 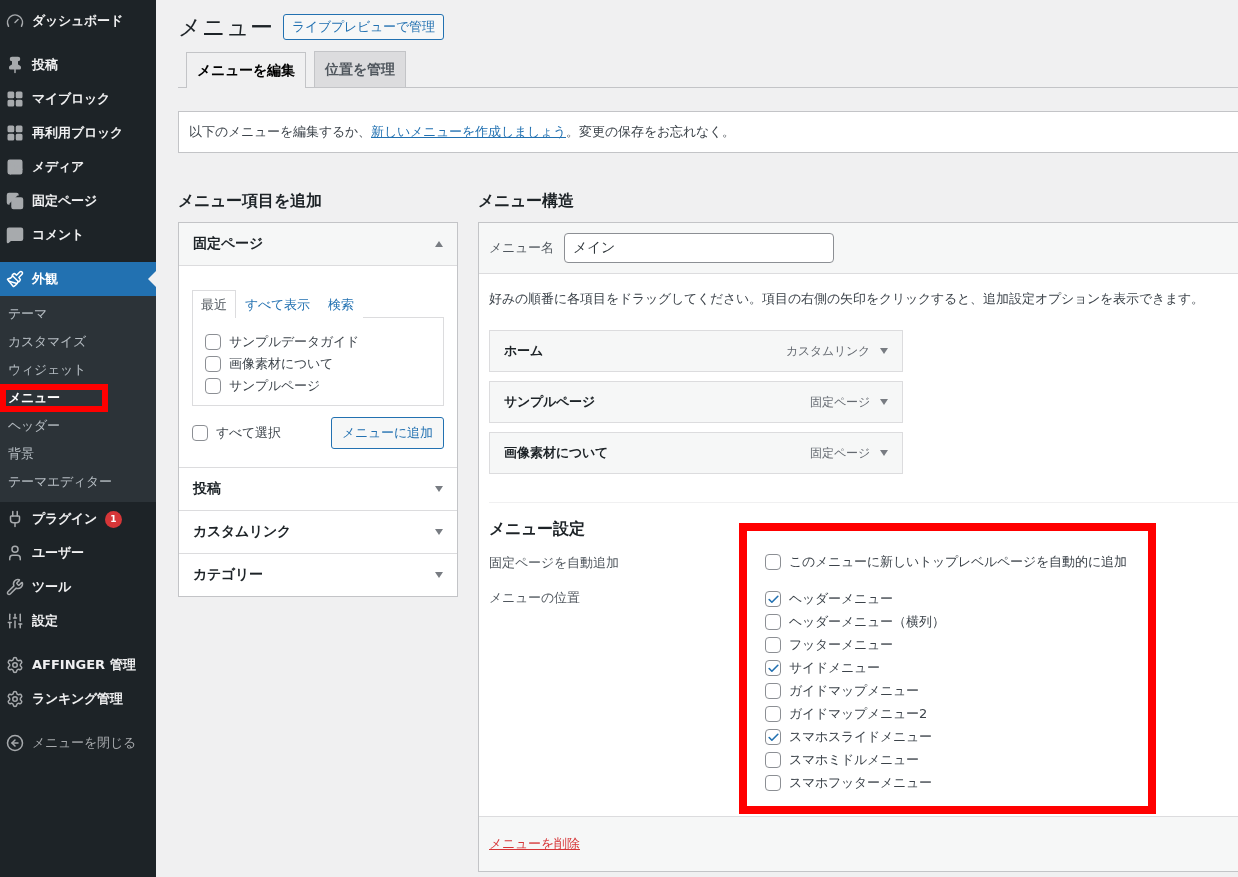 What do you see at coordinates (947, 668) in the screenshot?
I see `location-option: サイドメニュー` at bounding box center [947, 668].